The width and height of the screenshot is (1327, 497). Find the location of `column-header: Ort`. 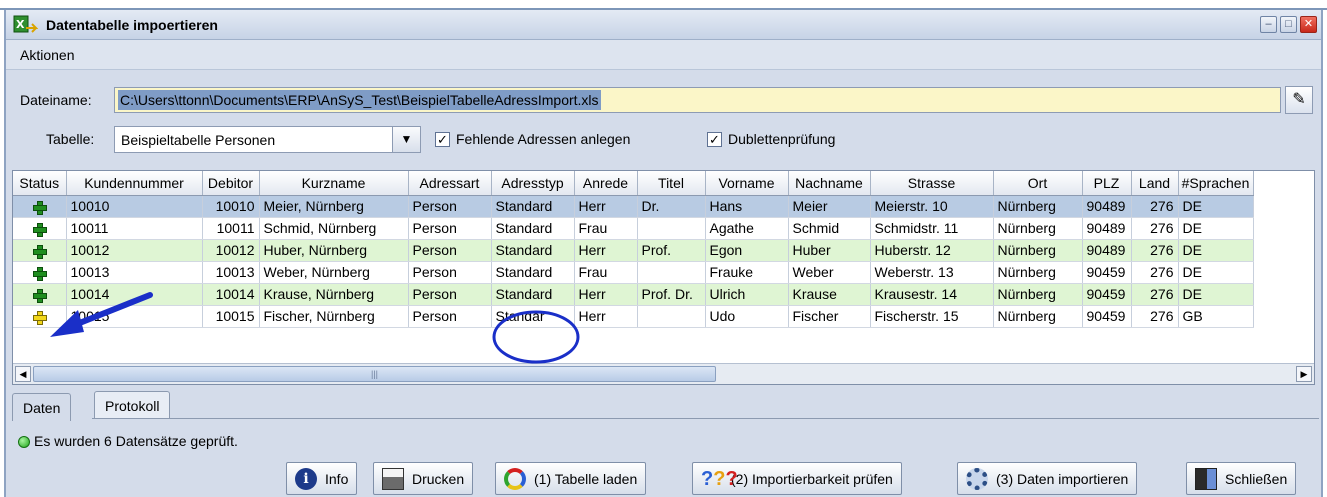

column-header: Ort is located at coordinates (1038, 183).